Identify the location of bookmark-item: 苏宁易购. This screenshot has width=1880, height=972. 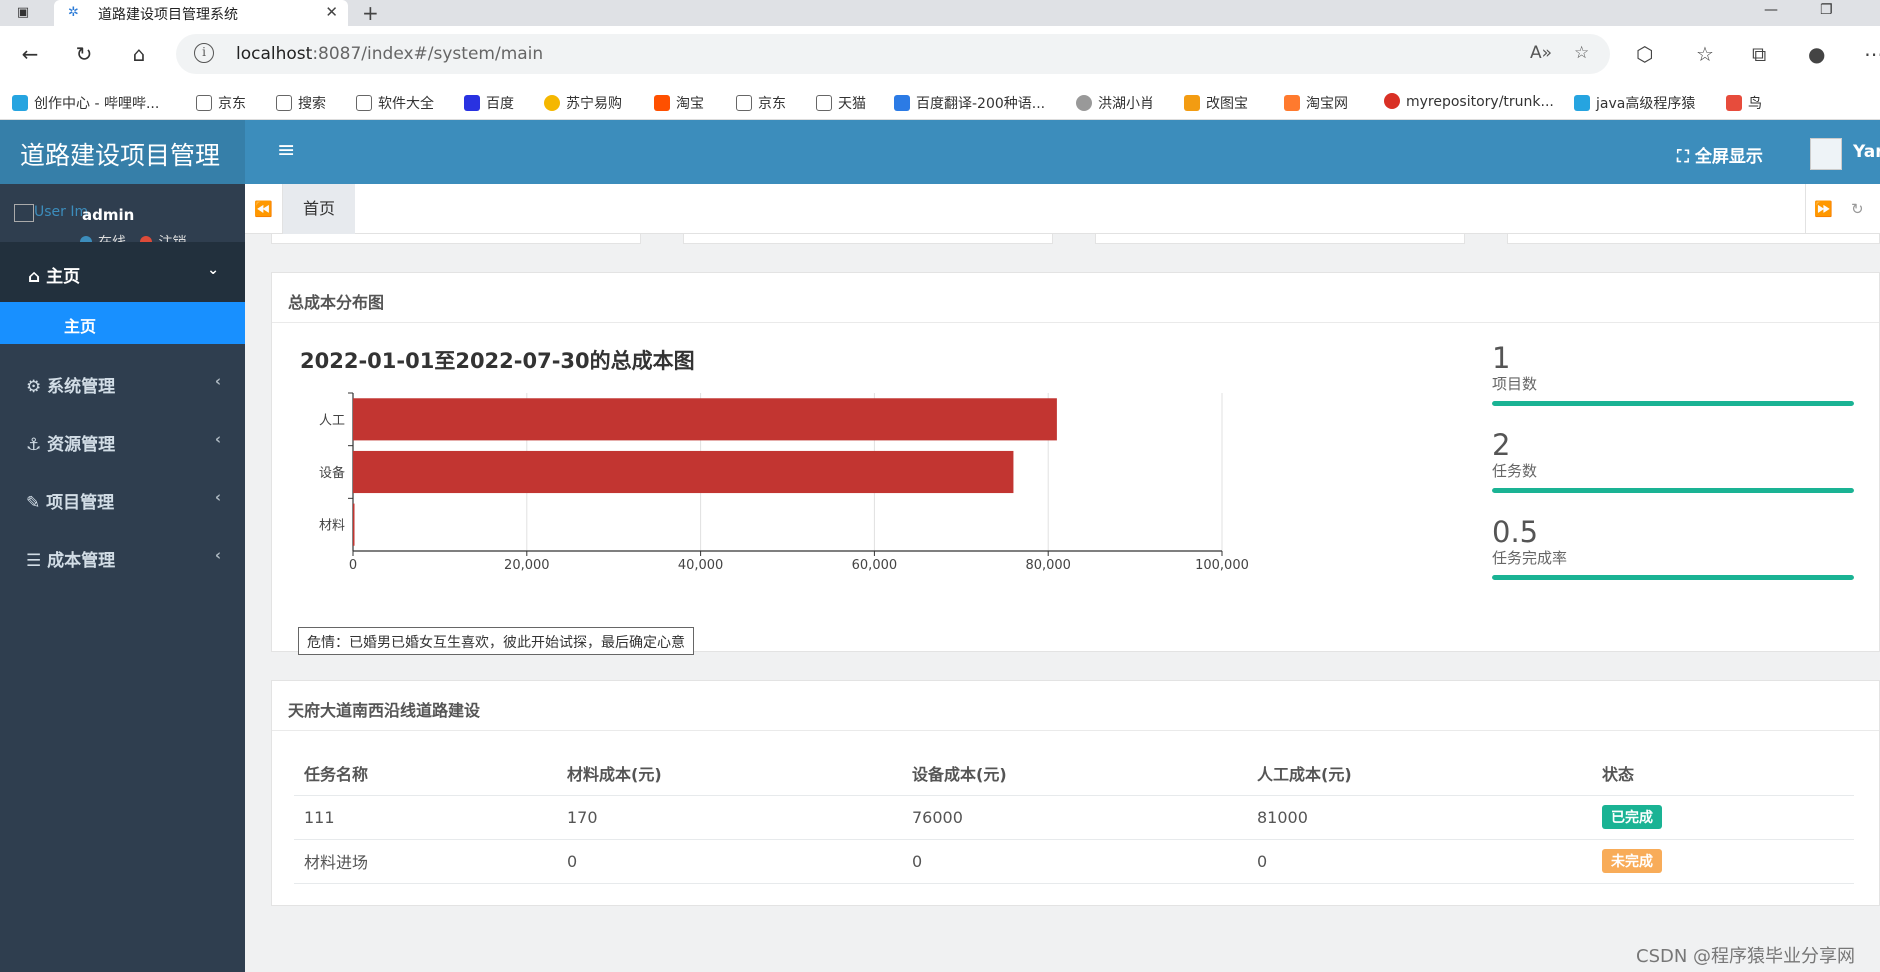
(583, 103).